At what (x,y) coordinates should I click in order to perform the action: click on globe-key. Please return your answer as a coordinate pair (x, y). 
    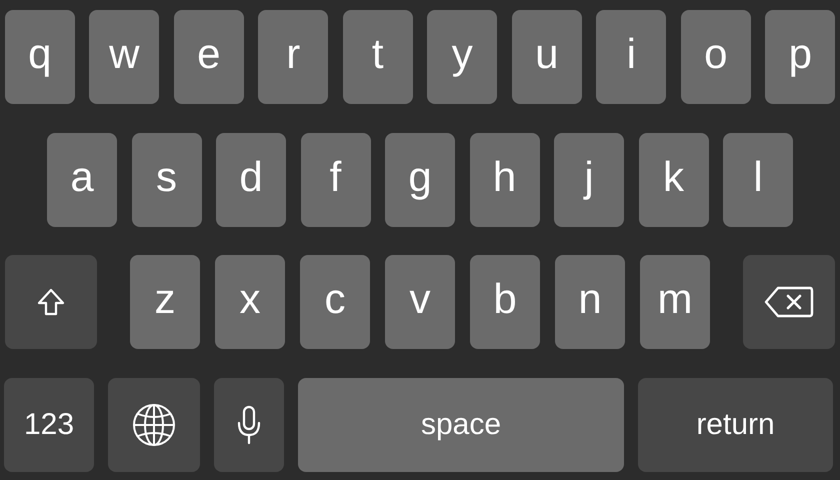
    Looking at the image, I should click on (154, 425).